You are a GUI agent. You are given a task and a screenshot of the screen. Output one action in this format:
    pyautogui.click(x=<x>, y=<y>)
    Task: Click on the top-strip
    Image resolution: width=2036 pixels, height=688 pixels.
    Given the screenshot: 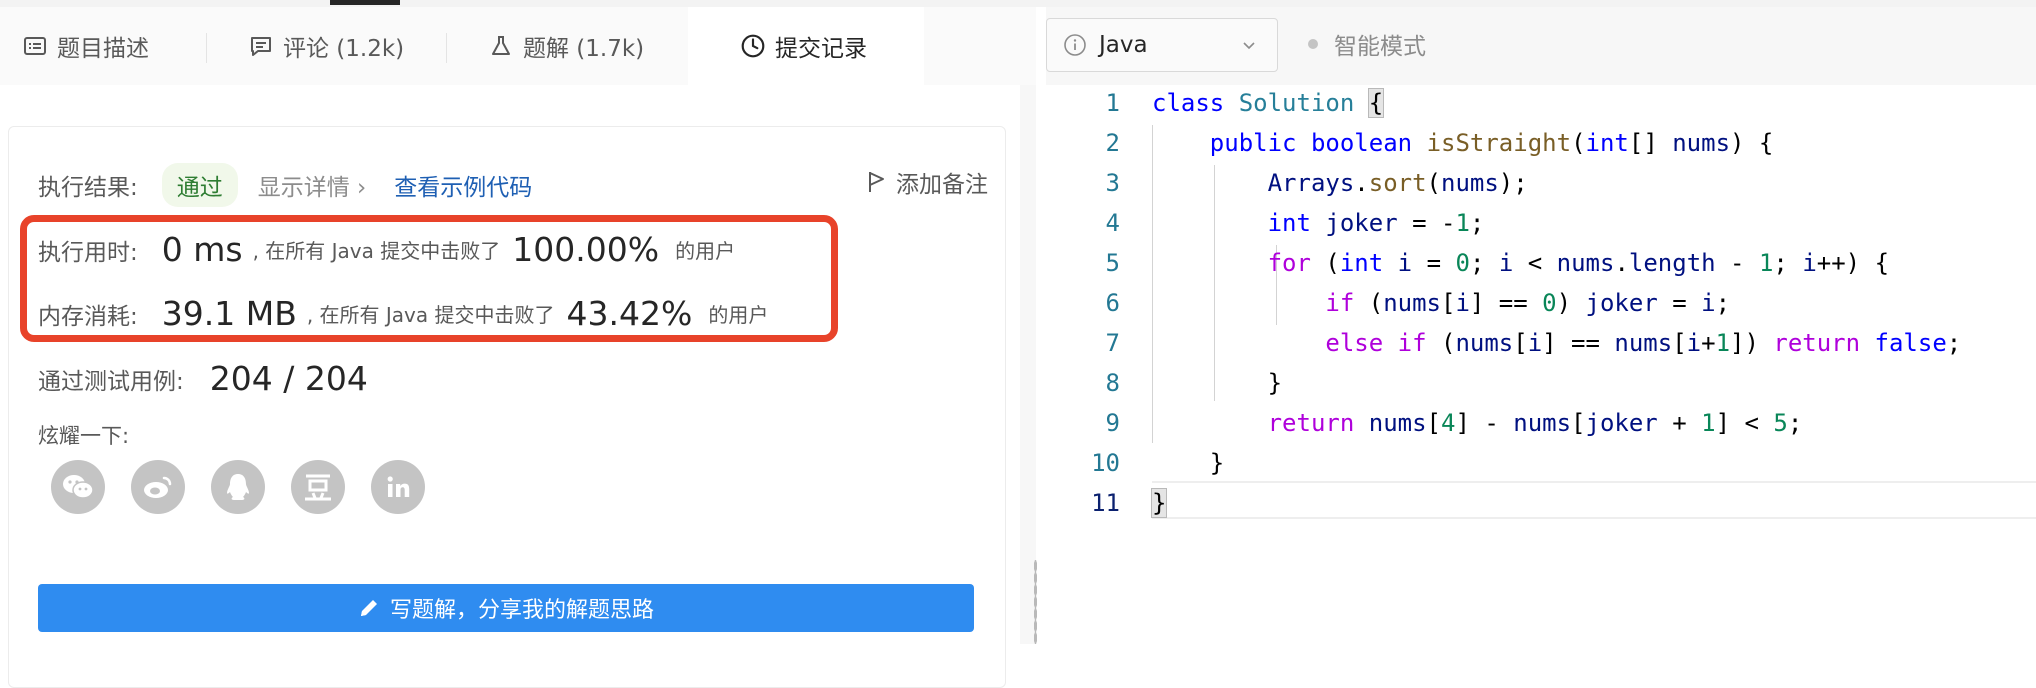 What is the action you would take?
    pyautogui.click(x=1018, y=3)
    